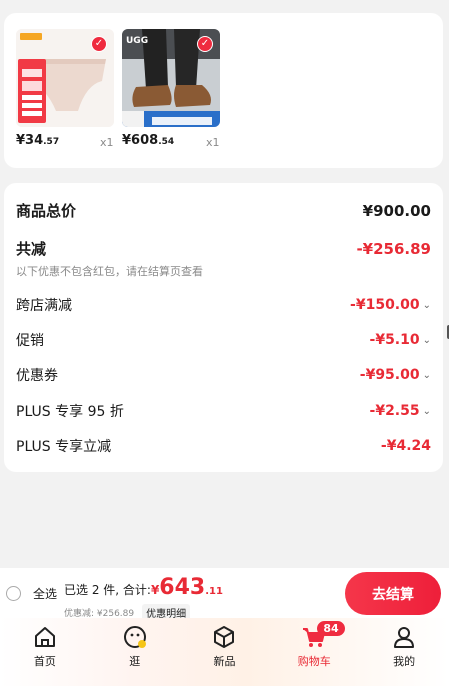 This screenshot has height=686, width=449. I want to click on tab-label: 购物车, so click(314, 661).